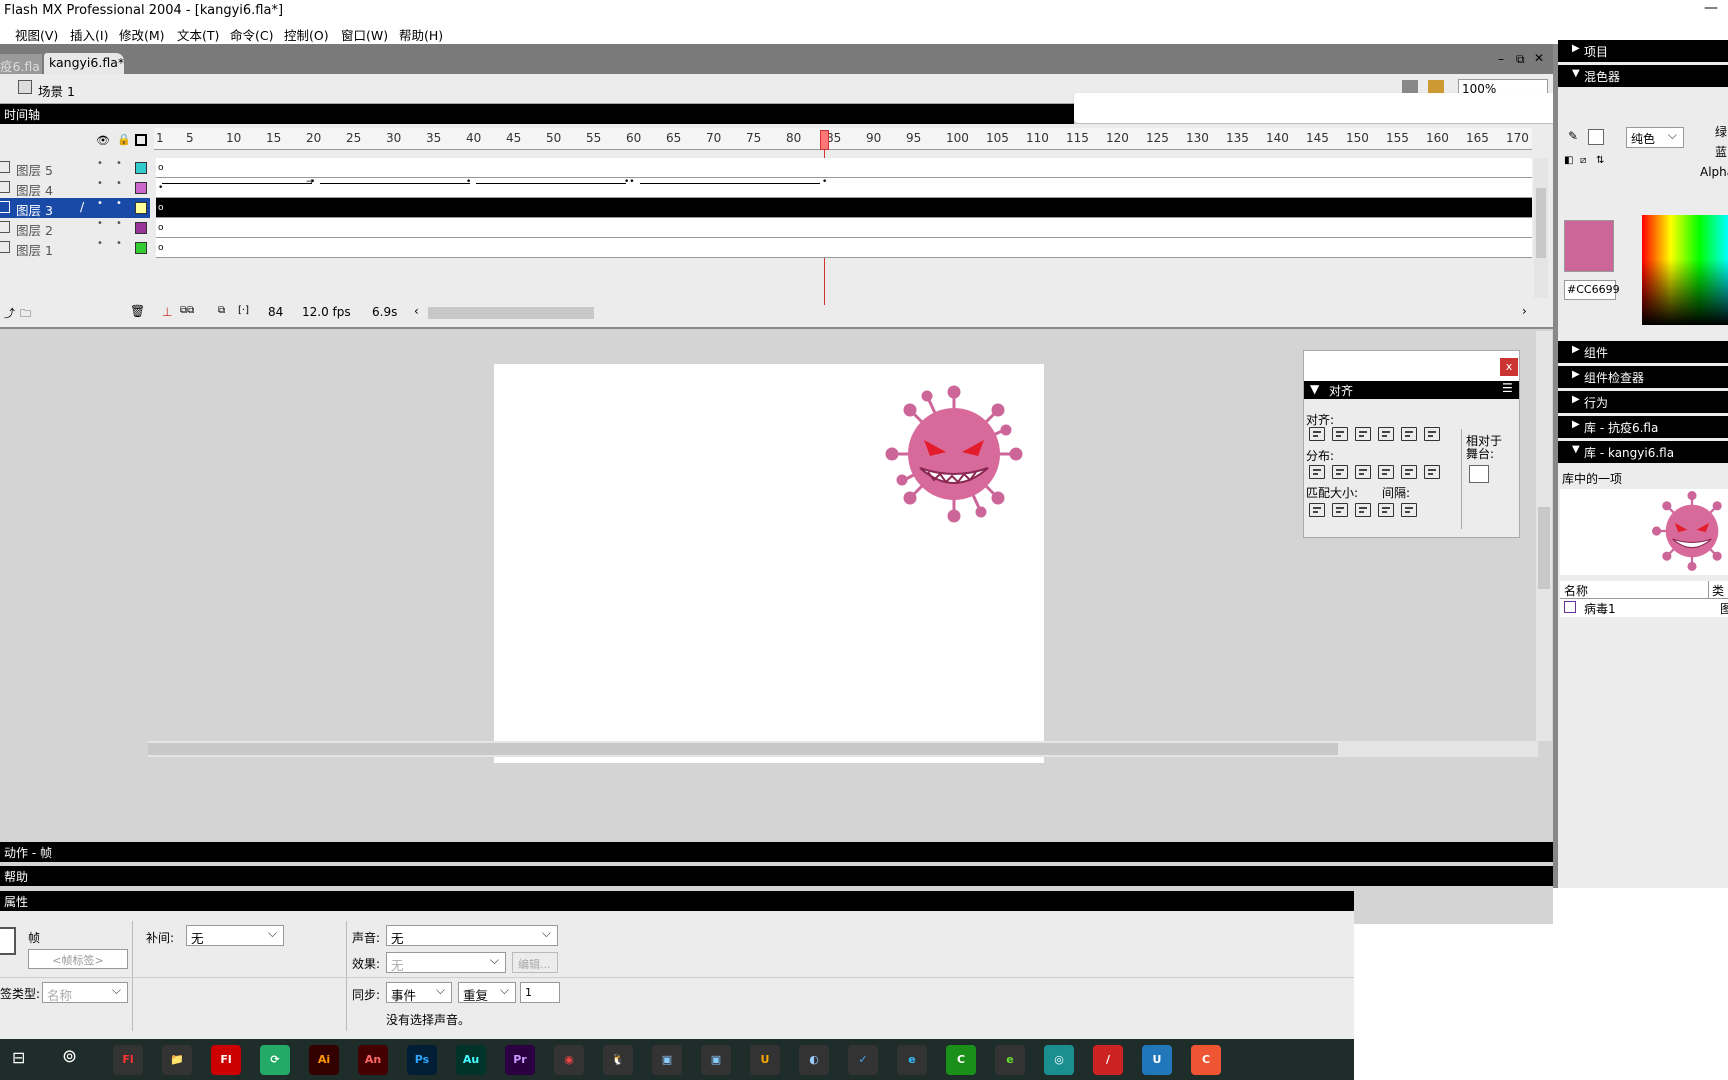 The width and height of the screenshot is (1728, 1080). Describe the element at coordinates (1520, 59) in the screenshot. I see `doc-restore-icon: ⧉` at that location.